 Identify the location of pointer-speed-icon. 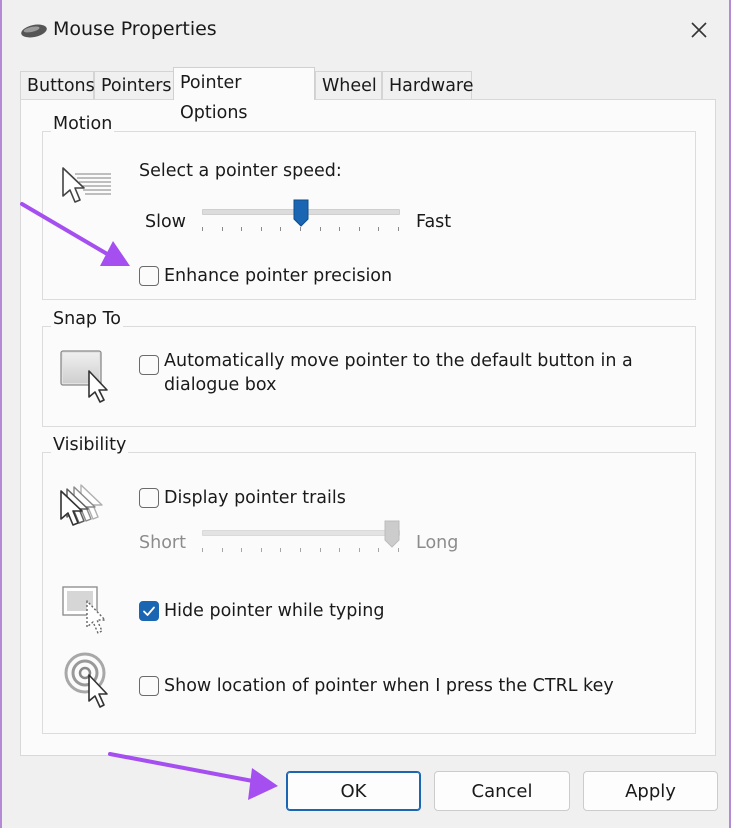
(86, 185).